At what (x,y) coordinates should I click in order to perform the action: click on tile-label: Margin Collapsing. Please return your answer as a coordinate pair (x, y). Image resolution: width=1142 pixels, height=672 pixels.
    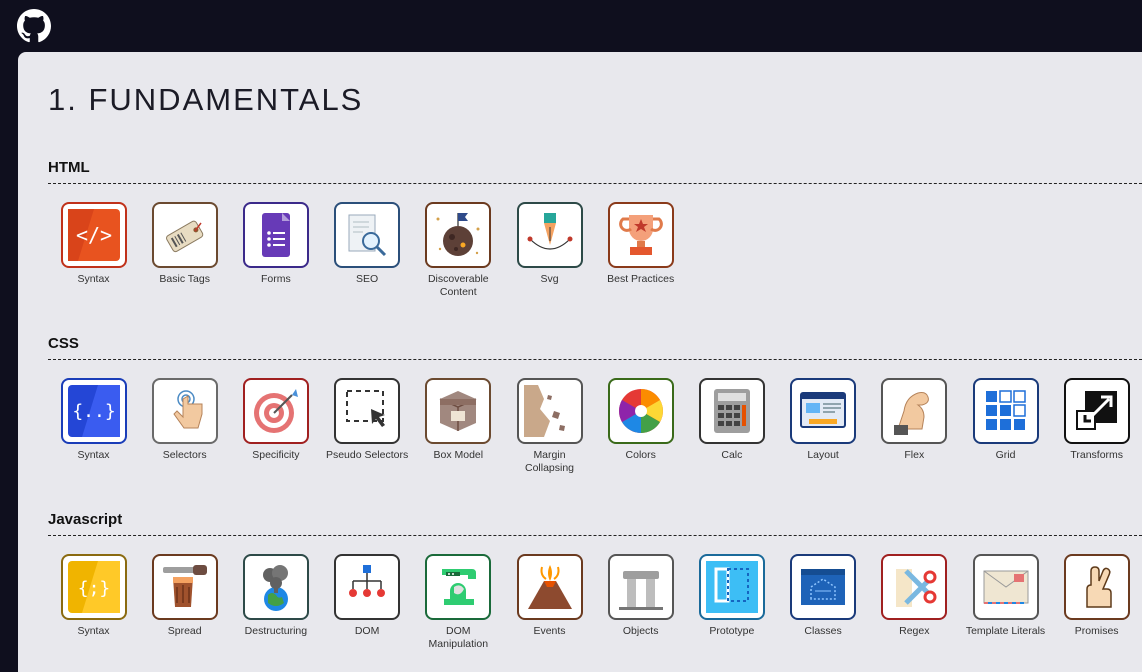
    Looking at the image, I should click on (549, 461).